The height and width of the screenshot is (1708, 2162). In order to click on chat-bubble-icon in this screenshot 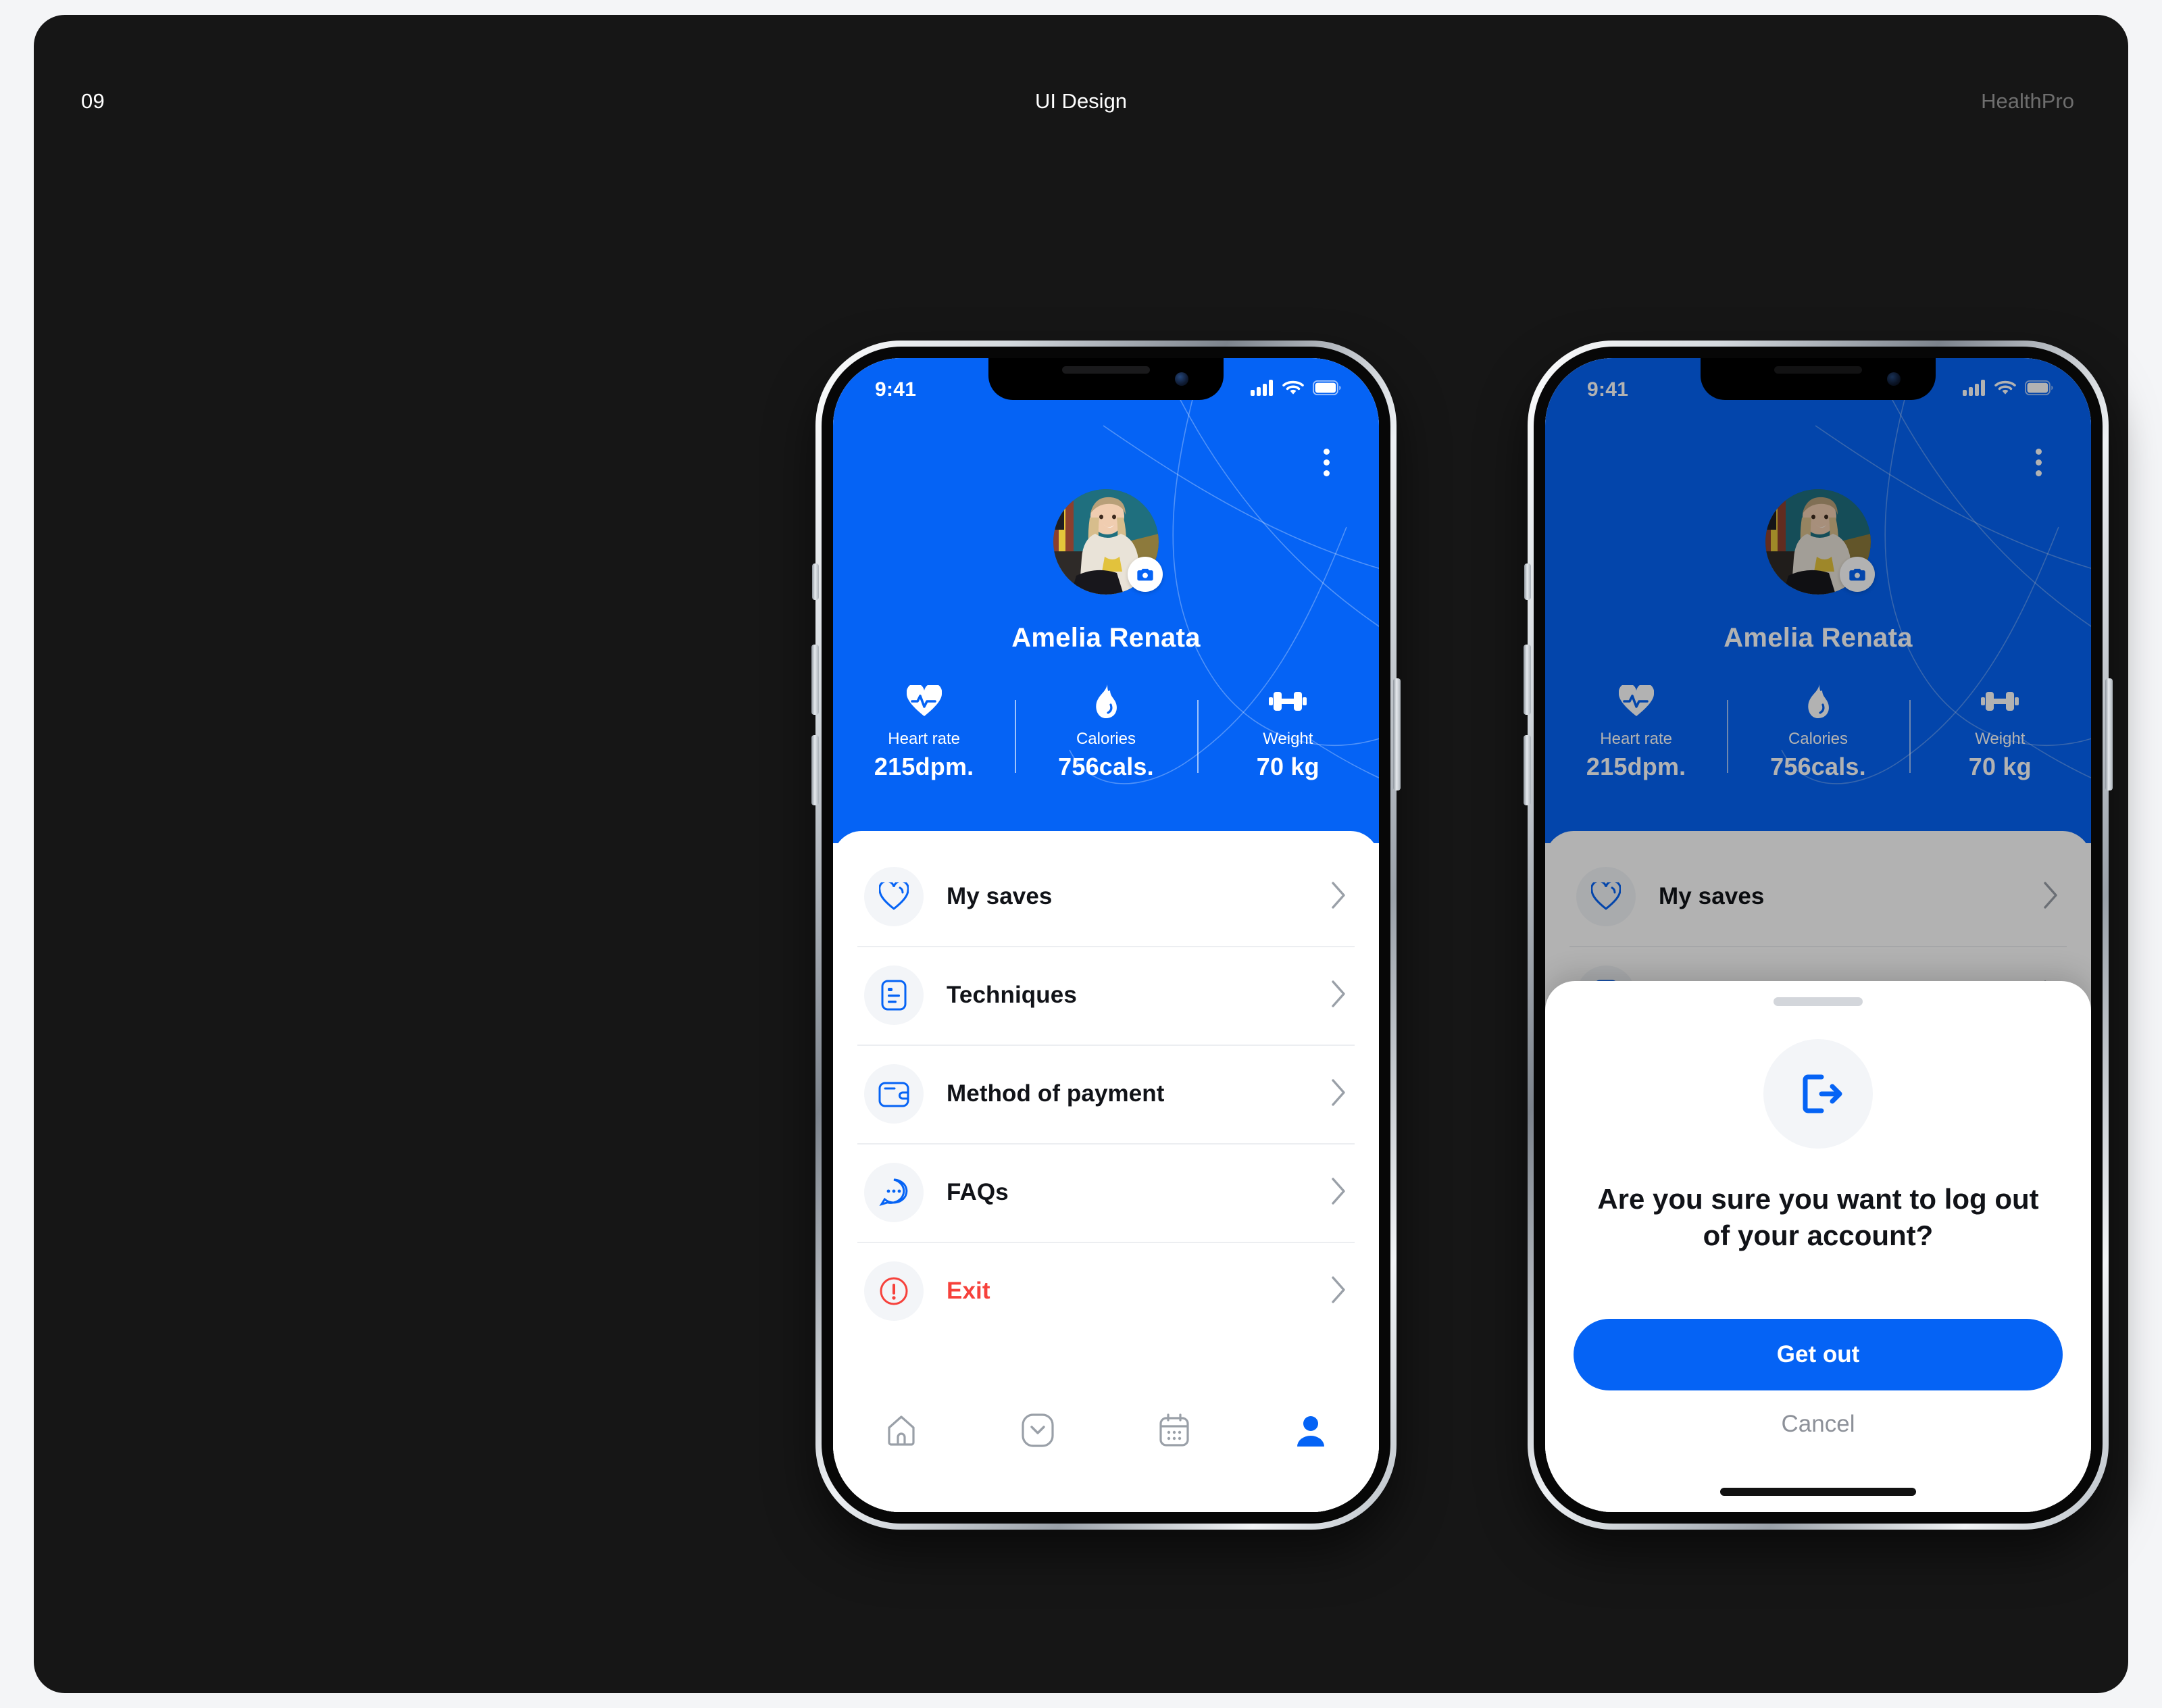, I will do `click(894, 1193)`.